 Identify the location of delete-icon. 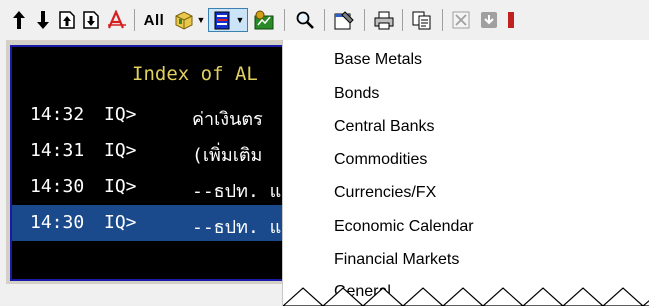
(461, 20).